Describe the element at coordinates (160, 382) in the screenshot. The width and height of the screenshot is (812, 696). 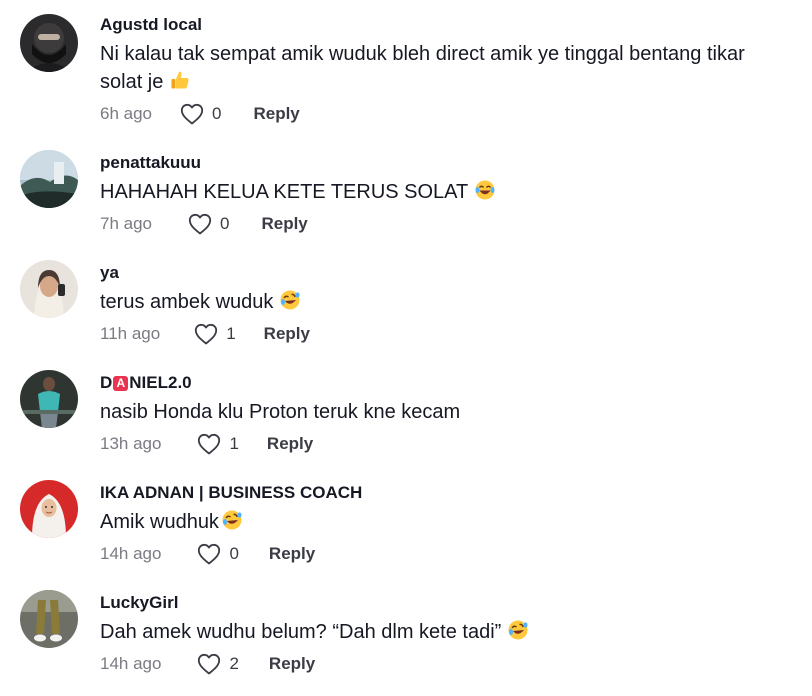
I see `username-part: NIEL2.0` at that location.